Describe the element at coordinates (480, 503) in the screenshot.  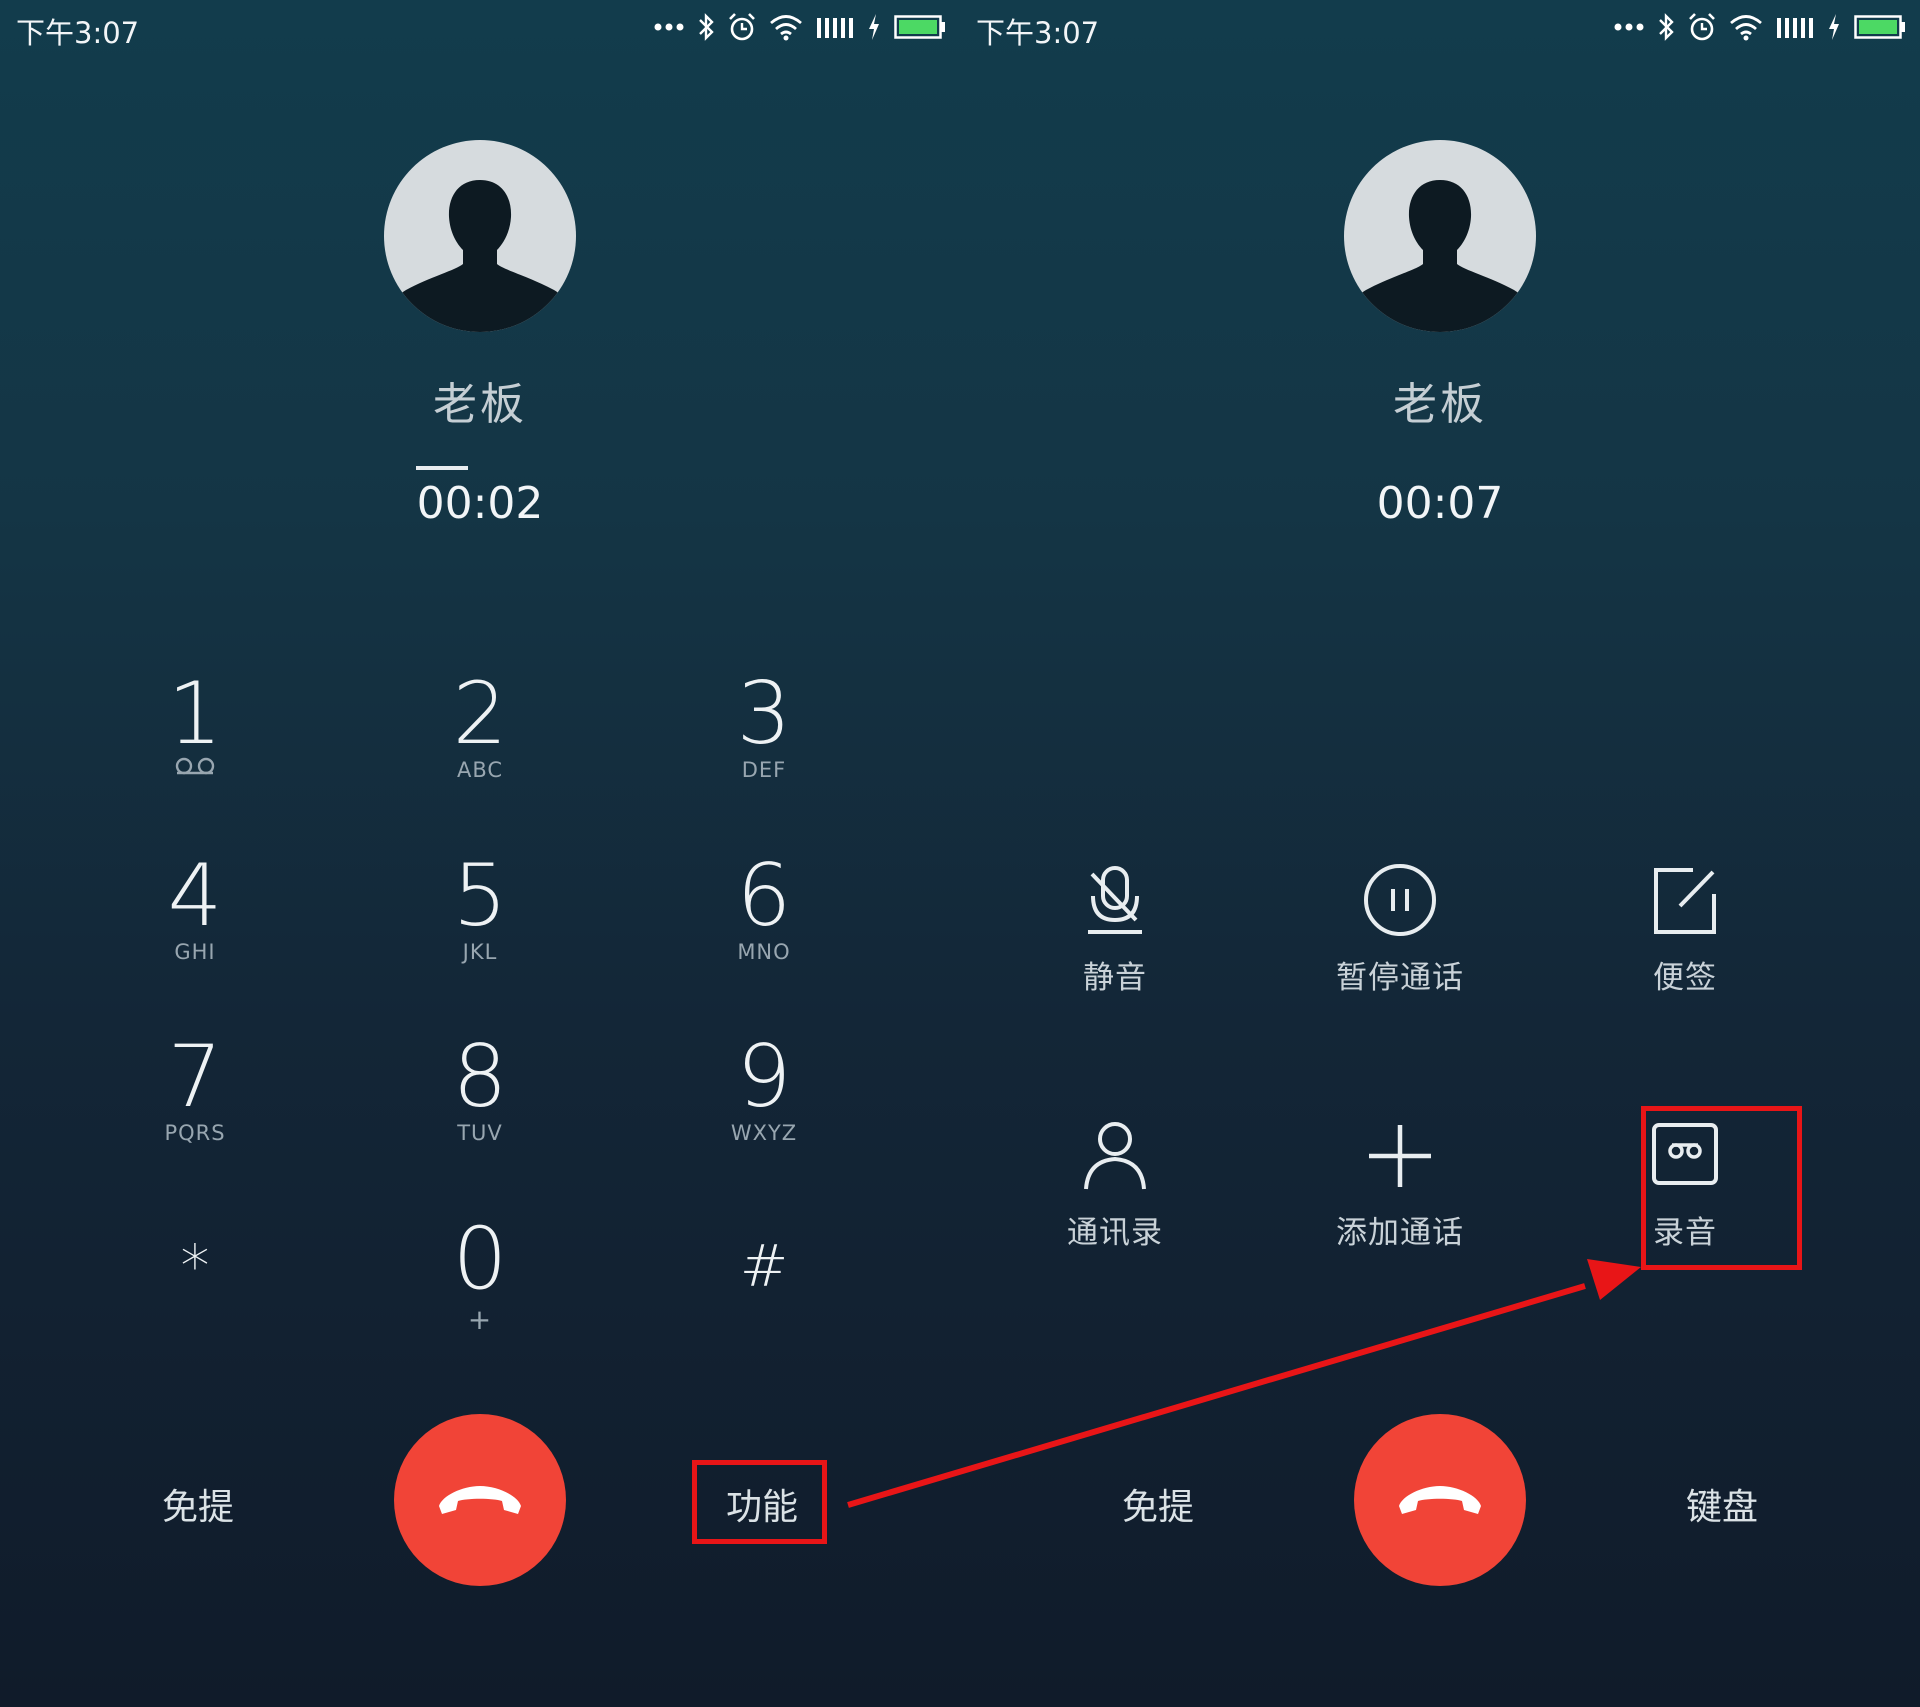
I see `call-duration: 00:02` at that location.